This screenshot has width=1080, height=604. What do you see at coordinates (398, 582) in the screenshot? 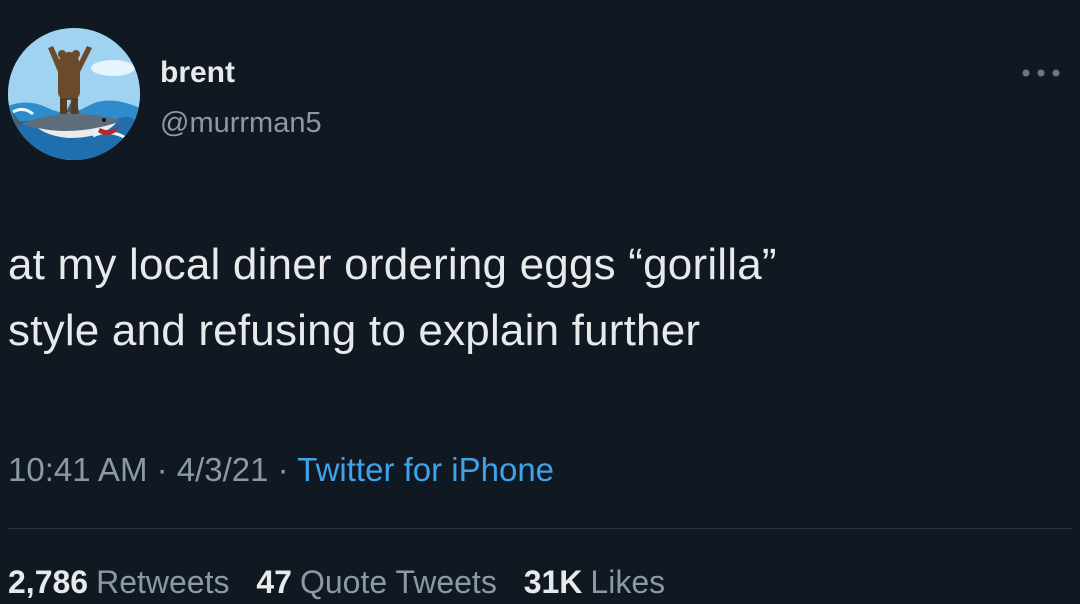
I see `quote-tweets-label: Quote Tweets` at bounding box center [398, 582].